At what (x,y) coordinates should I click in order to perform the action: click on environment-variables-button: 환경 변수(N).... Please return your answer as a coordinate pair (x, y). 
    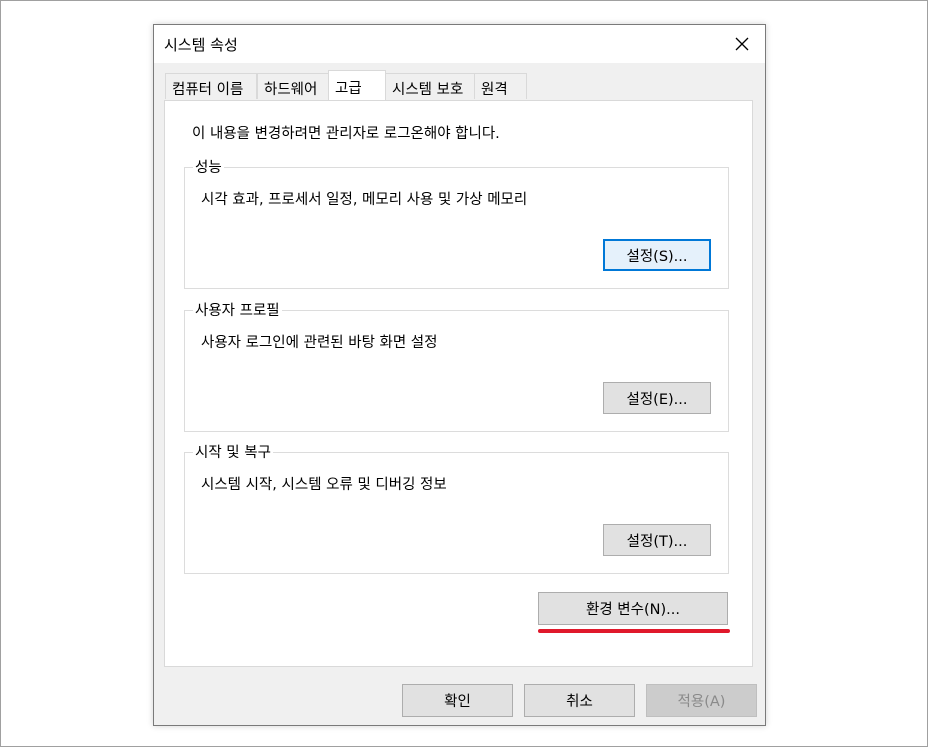
    Looking at the image, I should click on (633, 608).